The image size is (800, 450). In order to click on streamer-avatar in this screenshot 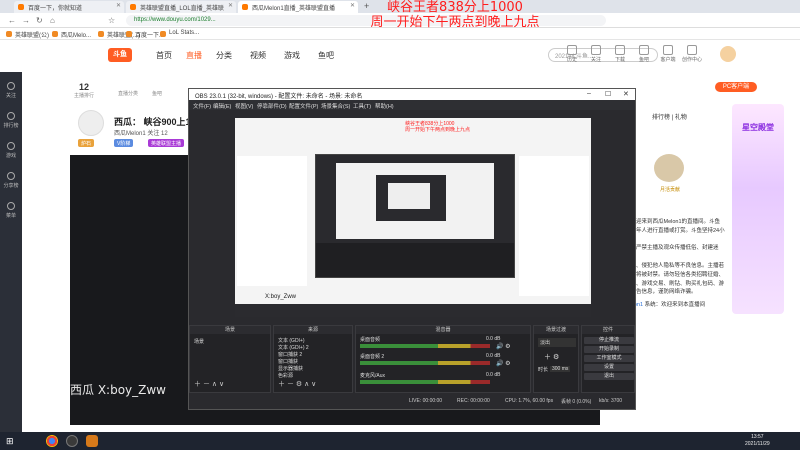, I will do `click(91, 123)`.